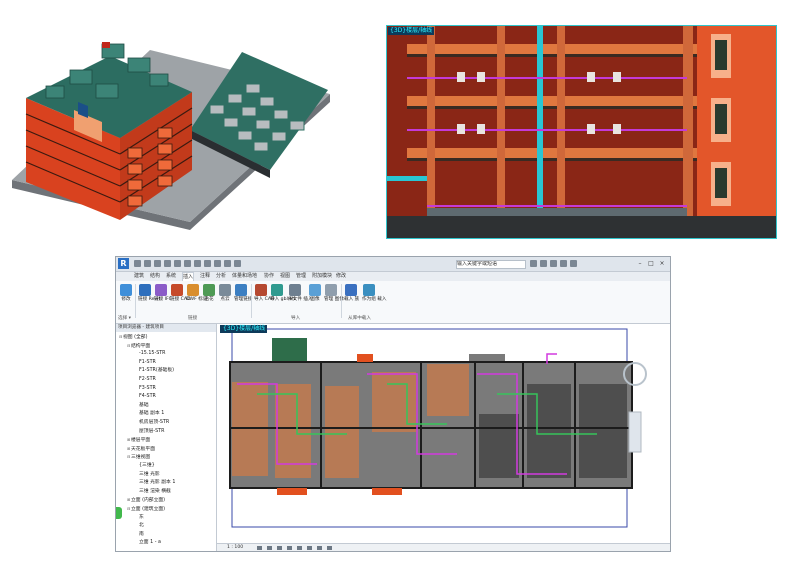  Describe the element at coordinates (573, 263) in the screenshot. I see `help-icon` at that location.